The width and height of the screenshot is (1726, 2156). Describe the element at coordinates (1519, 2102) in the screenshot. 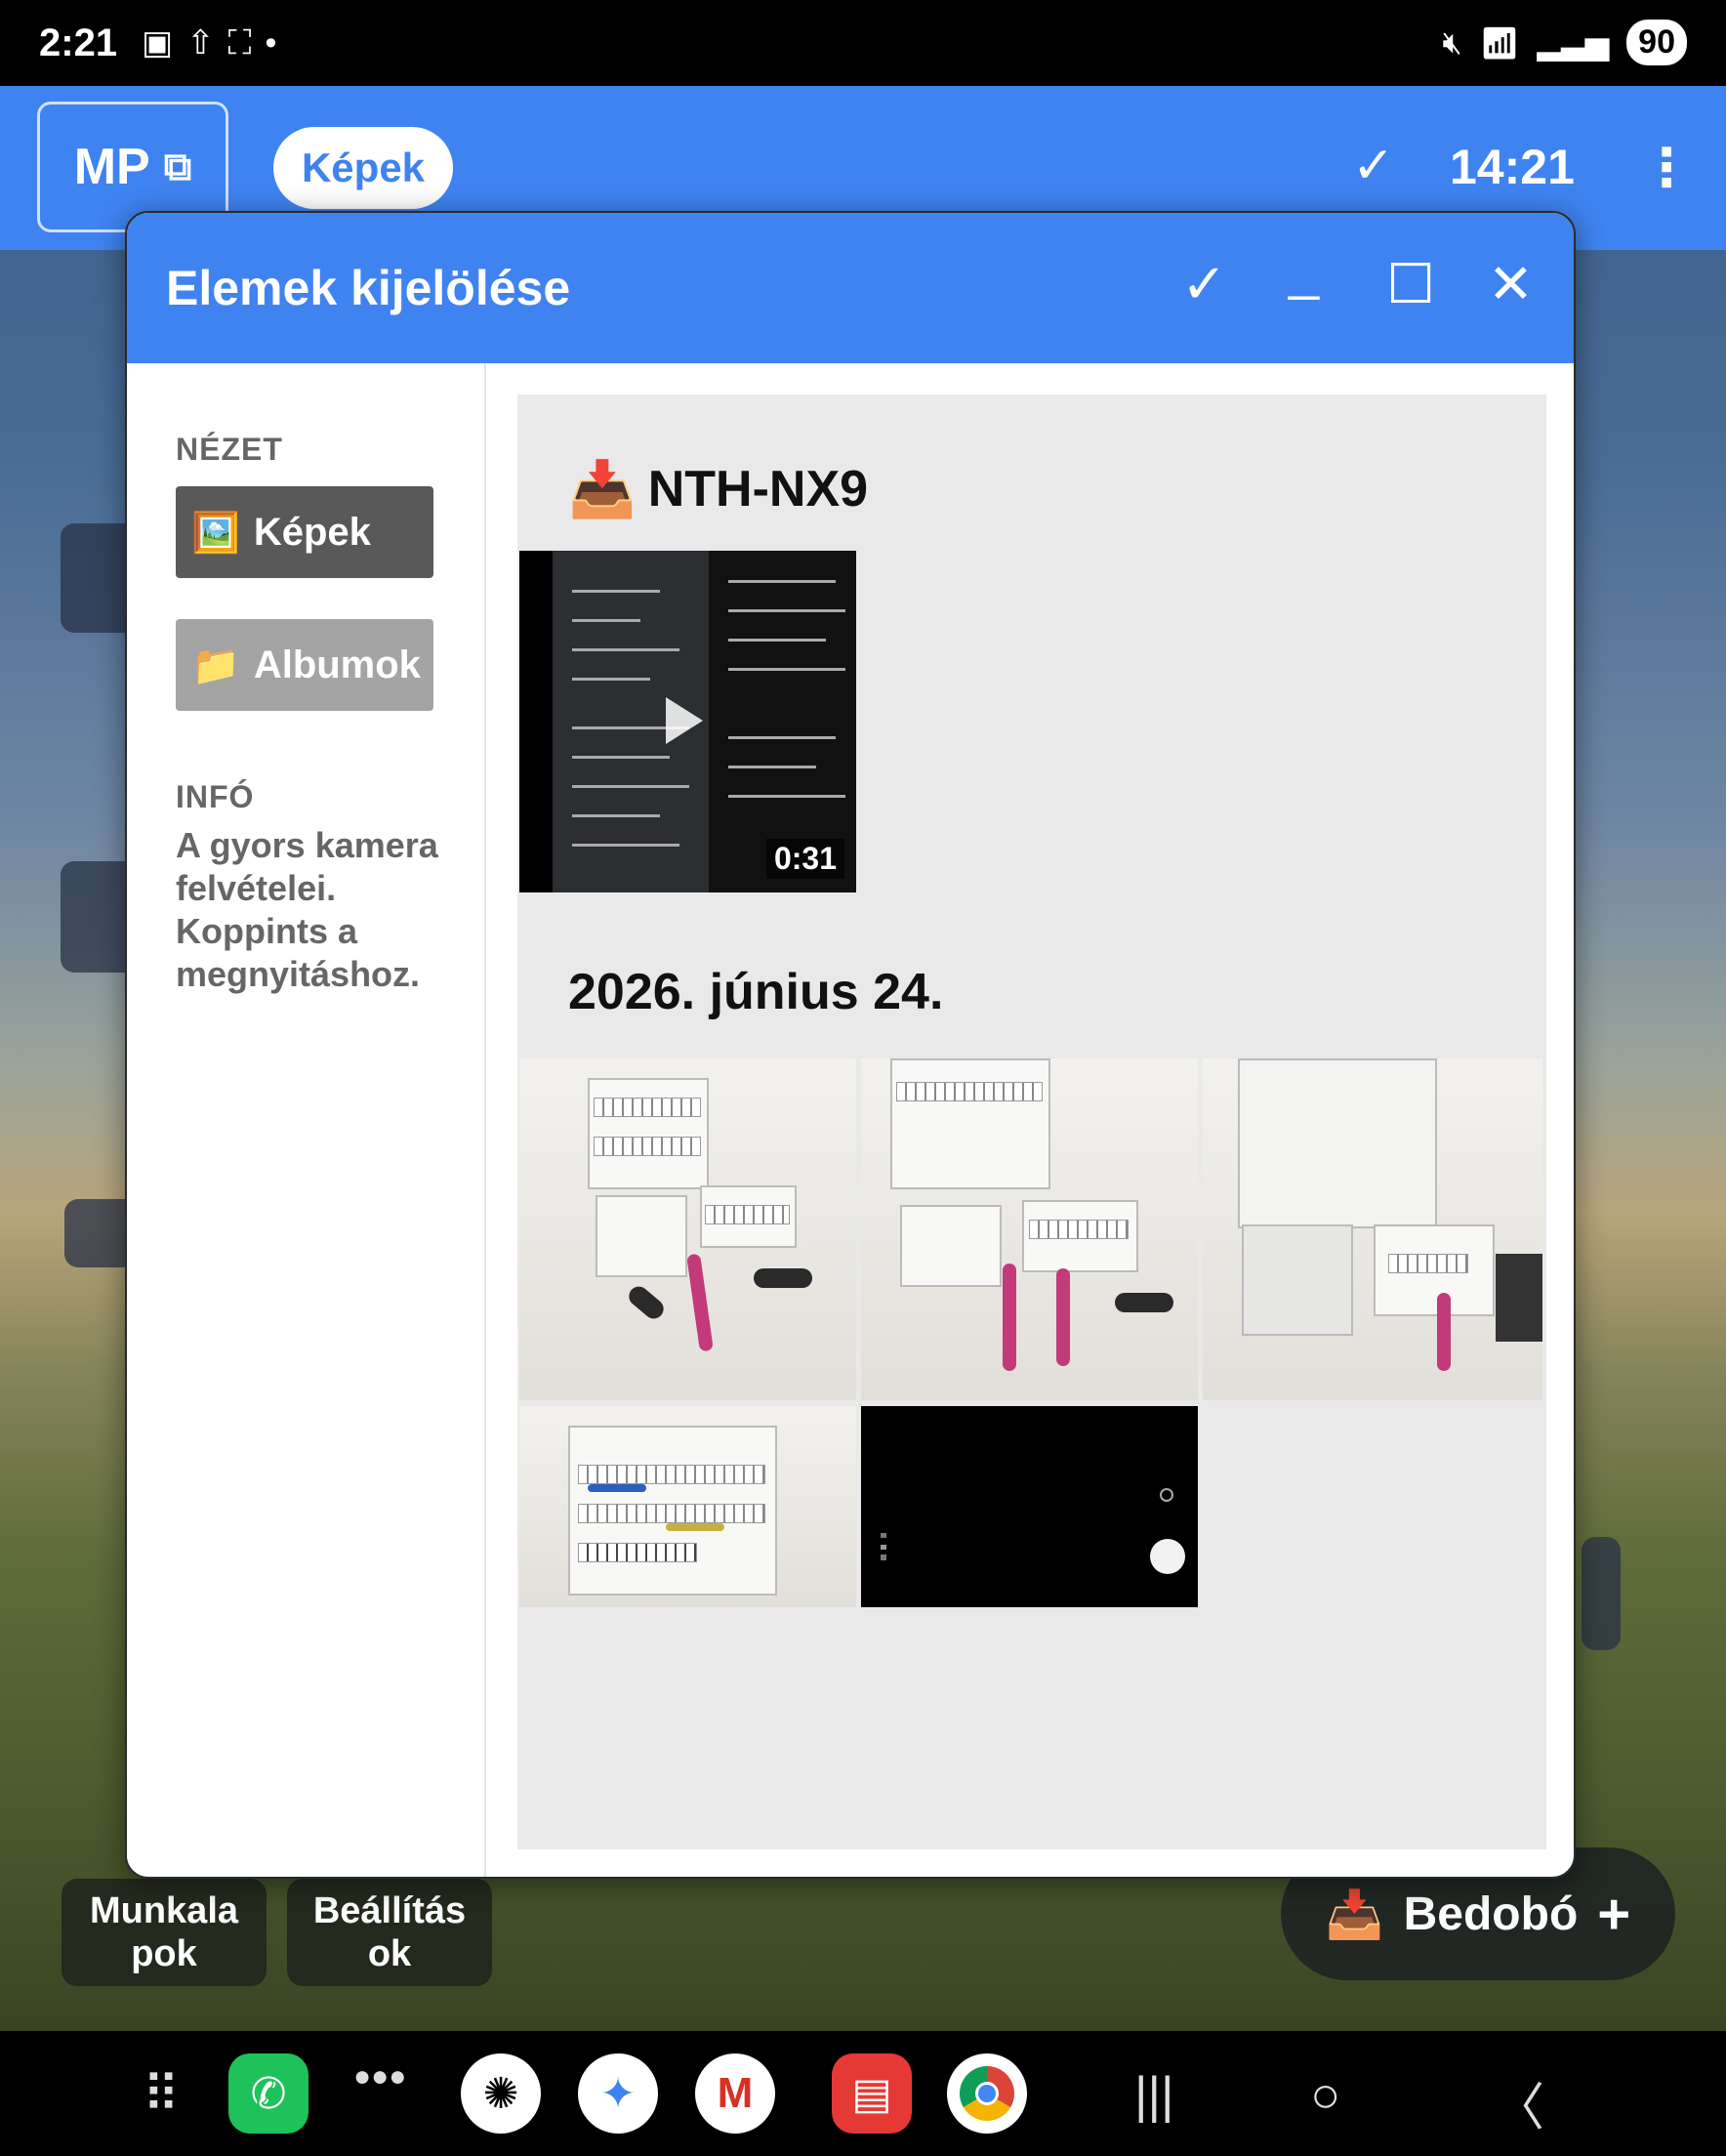

I see `back-icon: 〈` at that location.